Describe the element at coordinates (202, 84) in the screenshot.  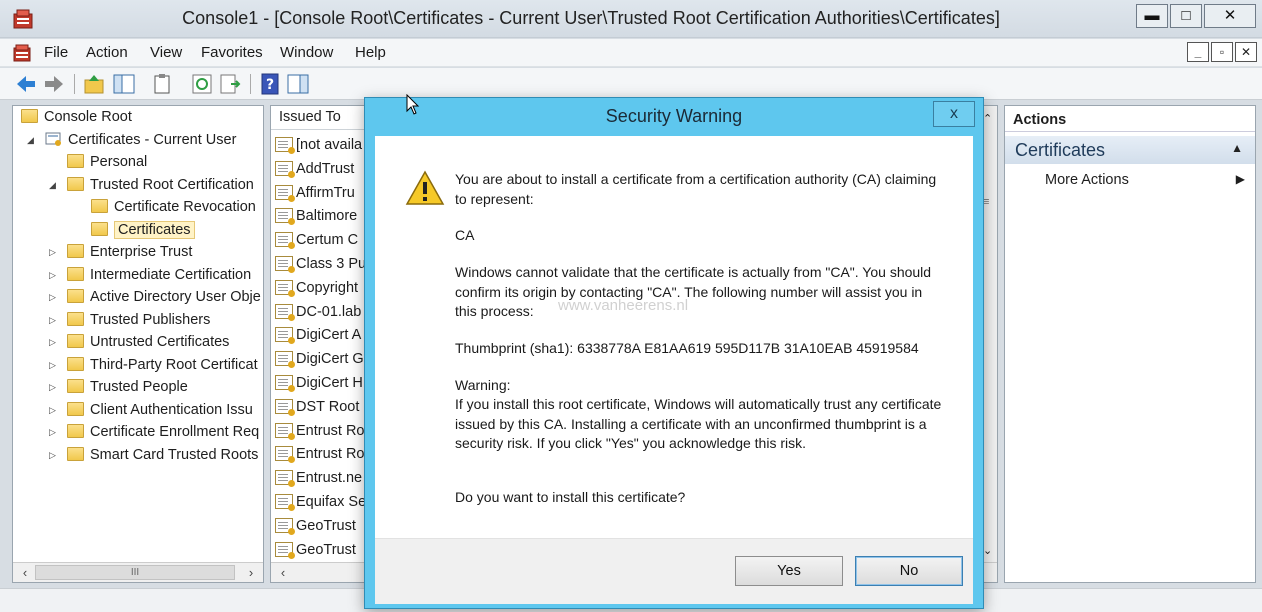
I see `refresh-icon` at that location.